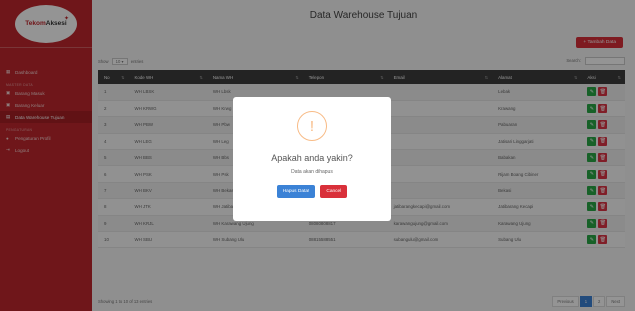  I want to click on warning-icon: !, so click(312, 126).